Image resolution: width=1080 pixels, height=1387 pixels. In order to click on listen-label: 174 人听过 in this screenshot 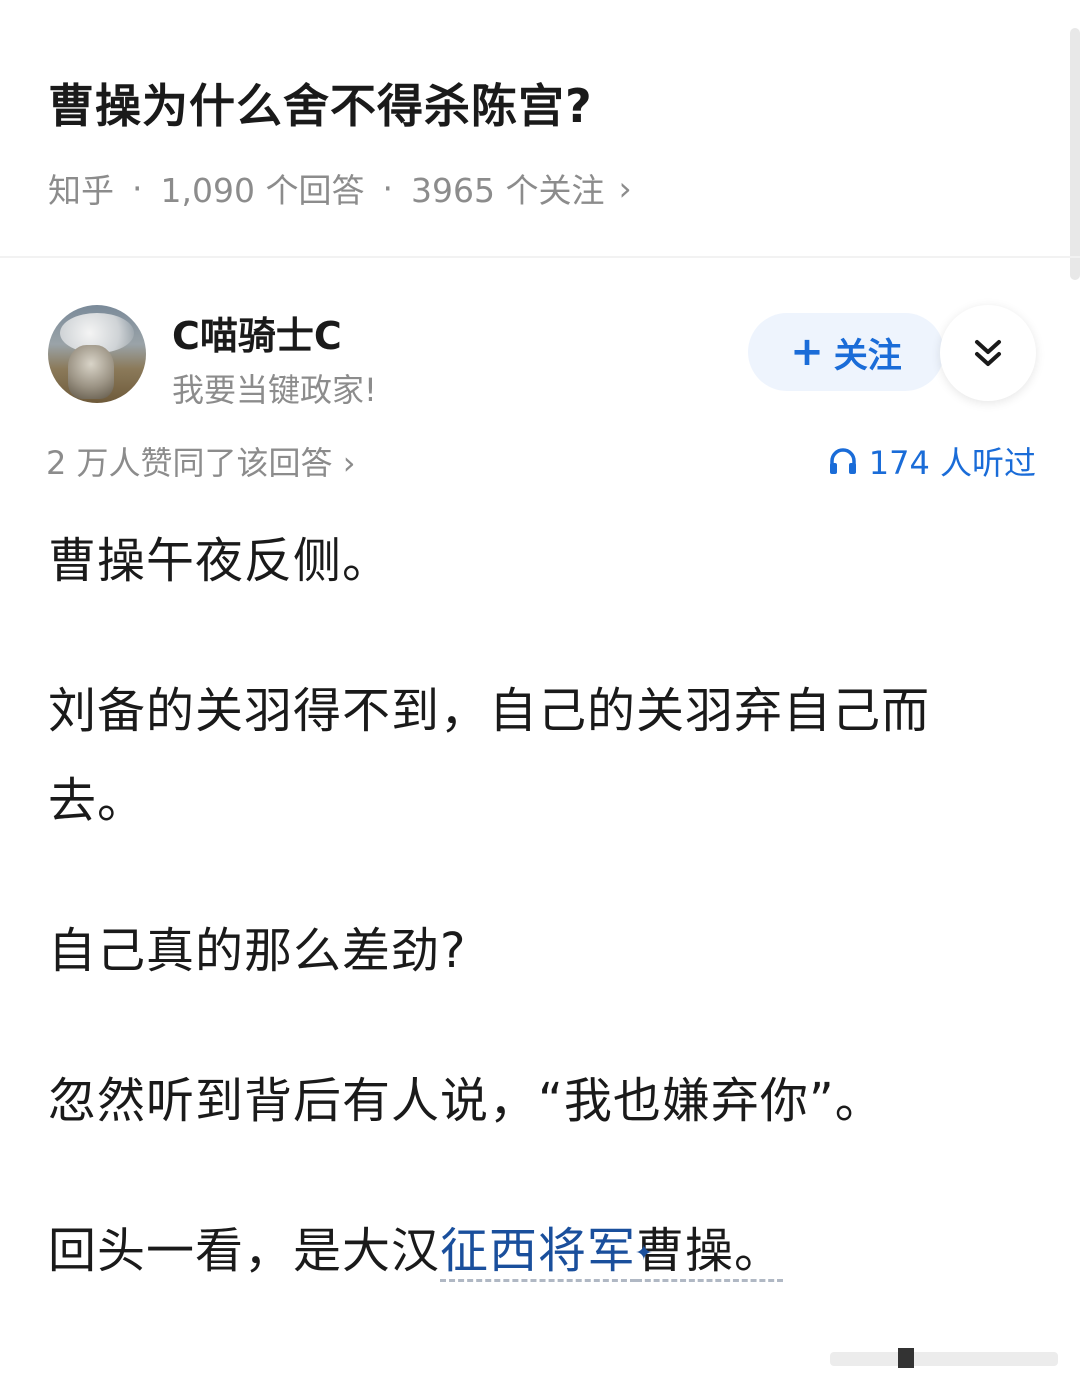, I will do `click(952, 463)`.